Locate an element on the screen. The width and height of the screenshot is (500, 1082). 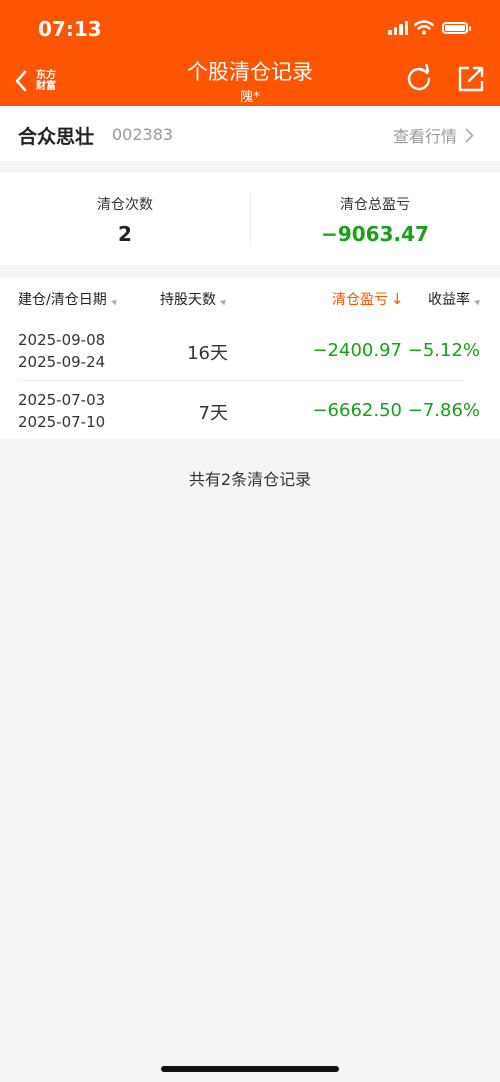
view-quote-label: 查看行情 is located at coordinates (424, 136).